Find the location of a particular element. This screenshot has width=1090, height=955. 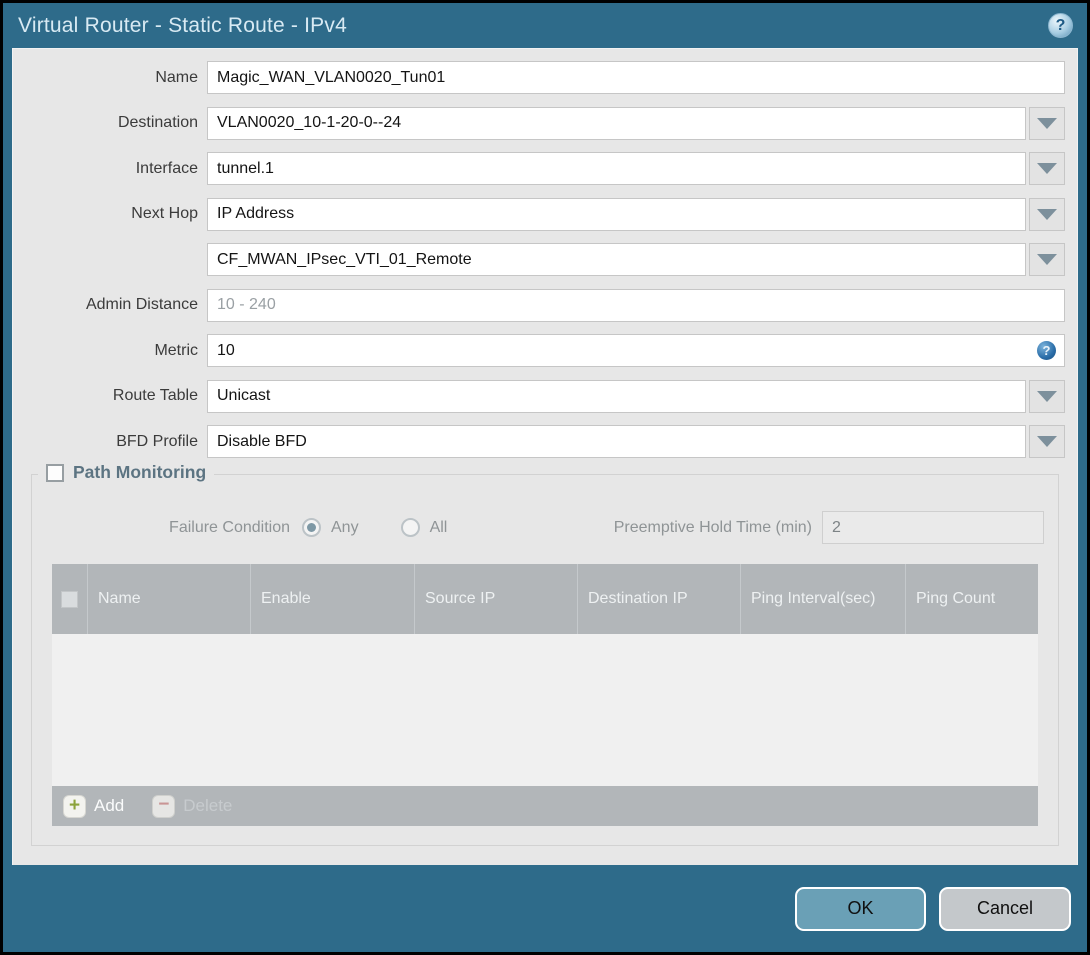

interface-input is located at coordinates (616, 168).